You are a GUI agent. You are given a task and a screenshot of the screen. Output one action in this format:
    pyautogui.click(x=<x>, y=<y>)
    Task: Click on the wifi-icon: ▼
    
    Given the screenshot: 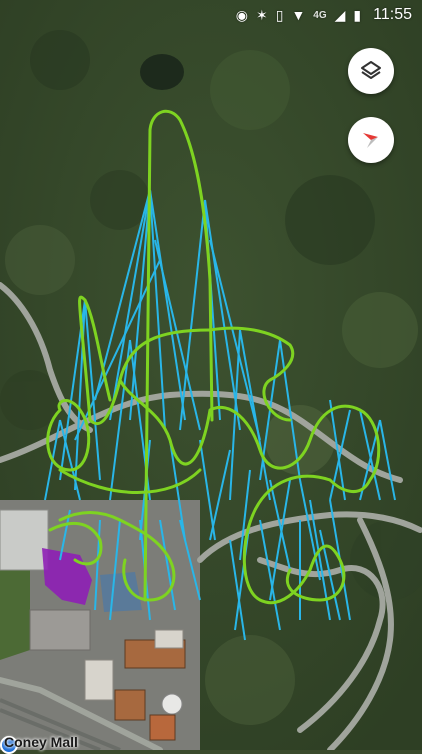 What is the action you would take?
    pyautogui.click(x=298, y=15)
    